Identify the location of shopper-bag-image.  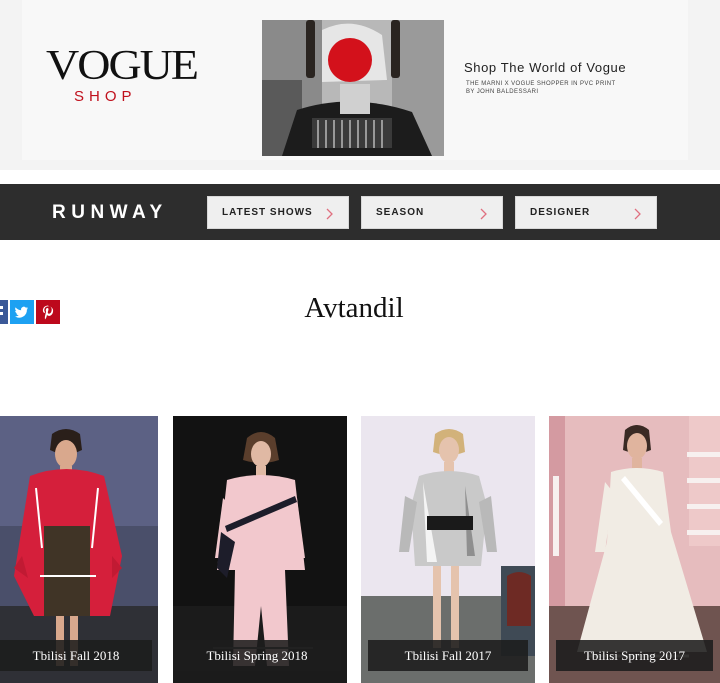
(353, 88).